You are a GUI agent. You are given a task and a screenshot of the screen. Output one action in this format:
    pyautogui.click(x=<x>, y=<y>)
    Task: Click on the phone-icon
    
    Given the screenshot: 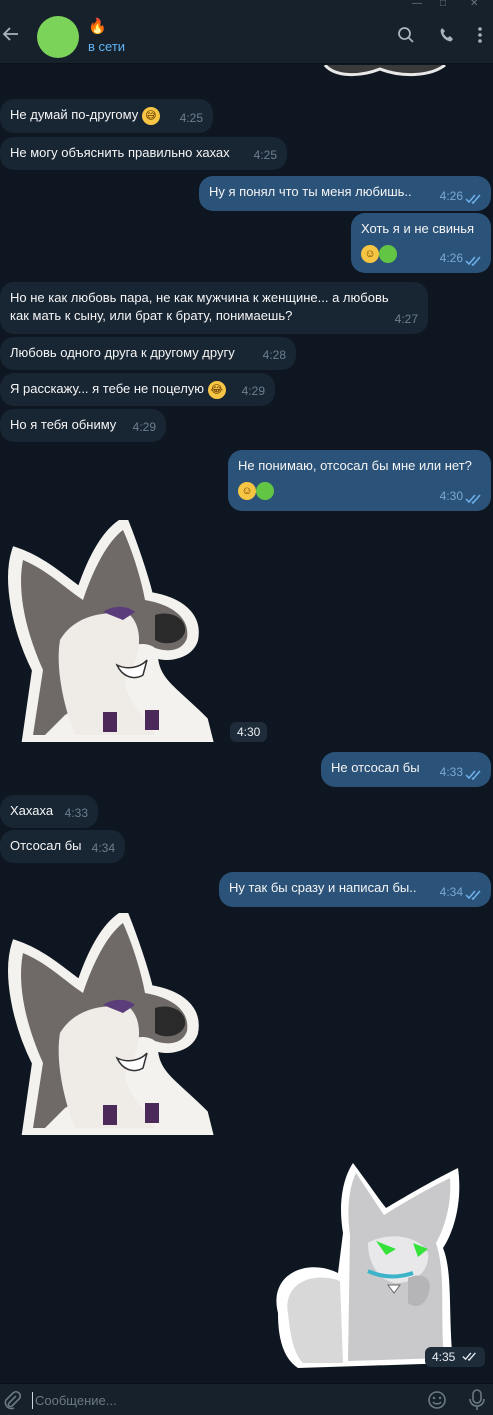 What is the action you would take?
    pyautogui.click(x=447, y=37)
    